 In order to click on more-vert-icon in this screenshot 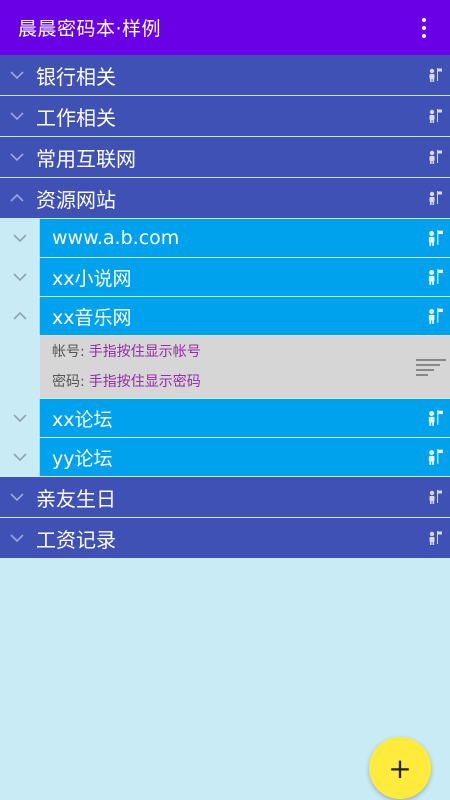, I will do `click(424, 28)`.